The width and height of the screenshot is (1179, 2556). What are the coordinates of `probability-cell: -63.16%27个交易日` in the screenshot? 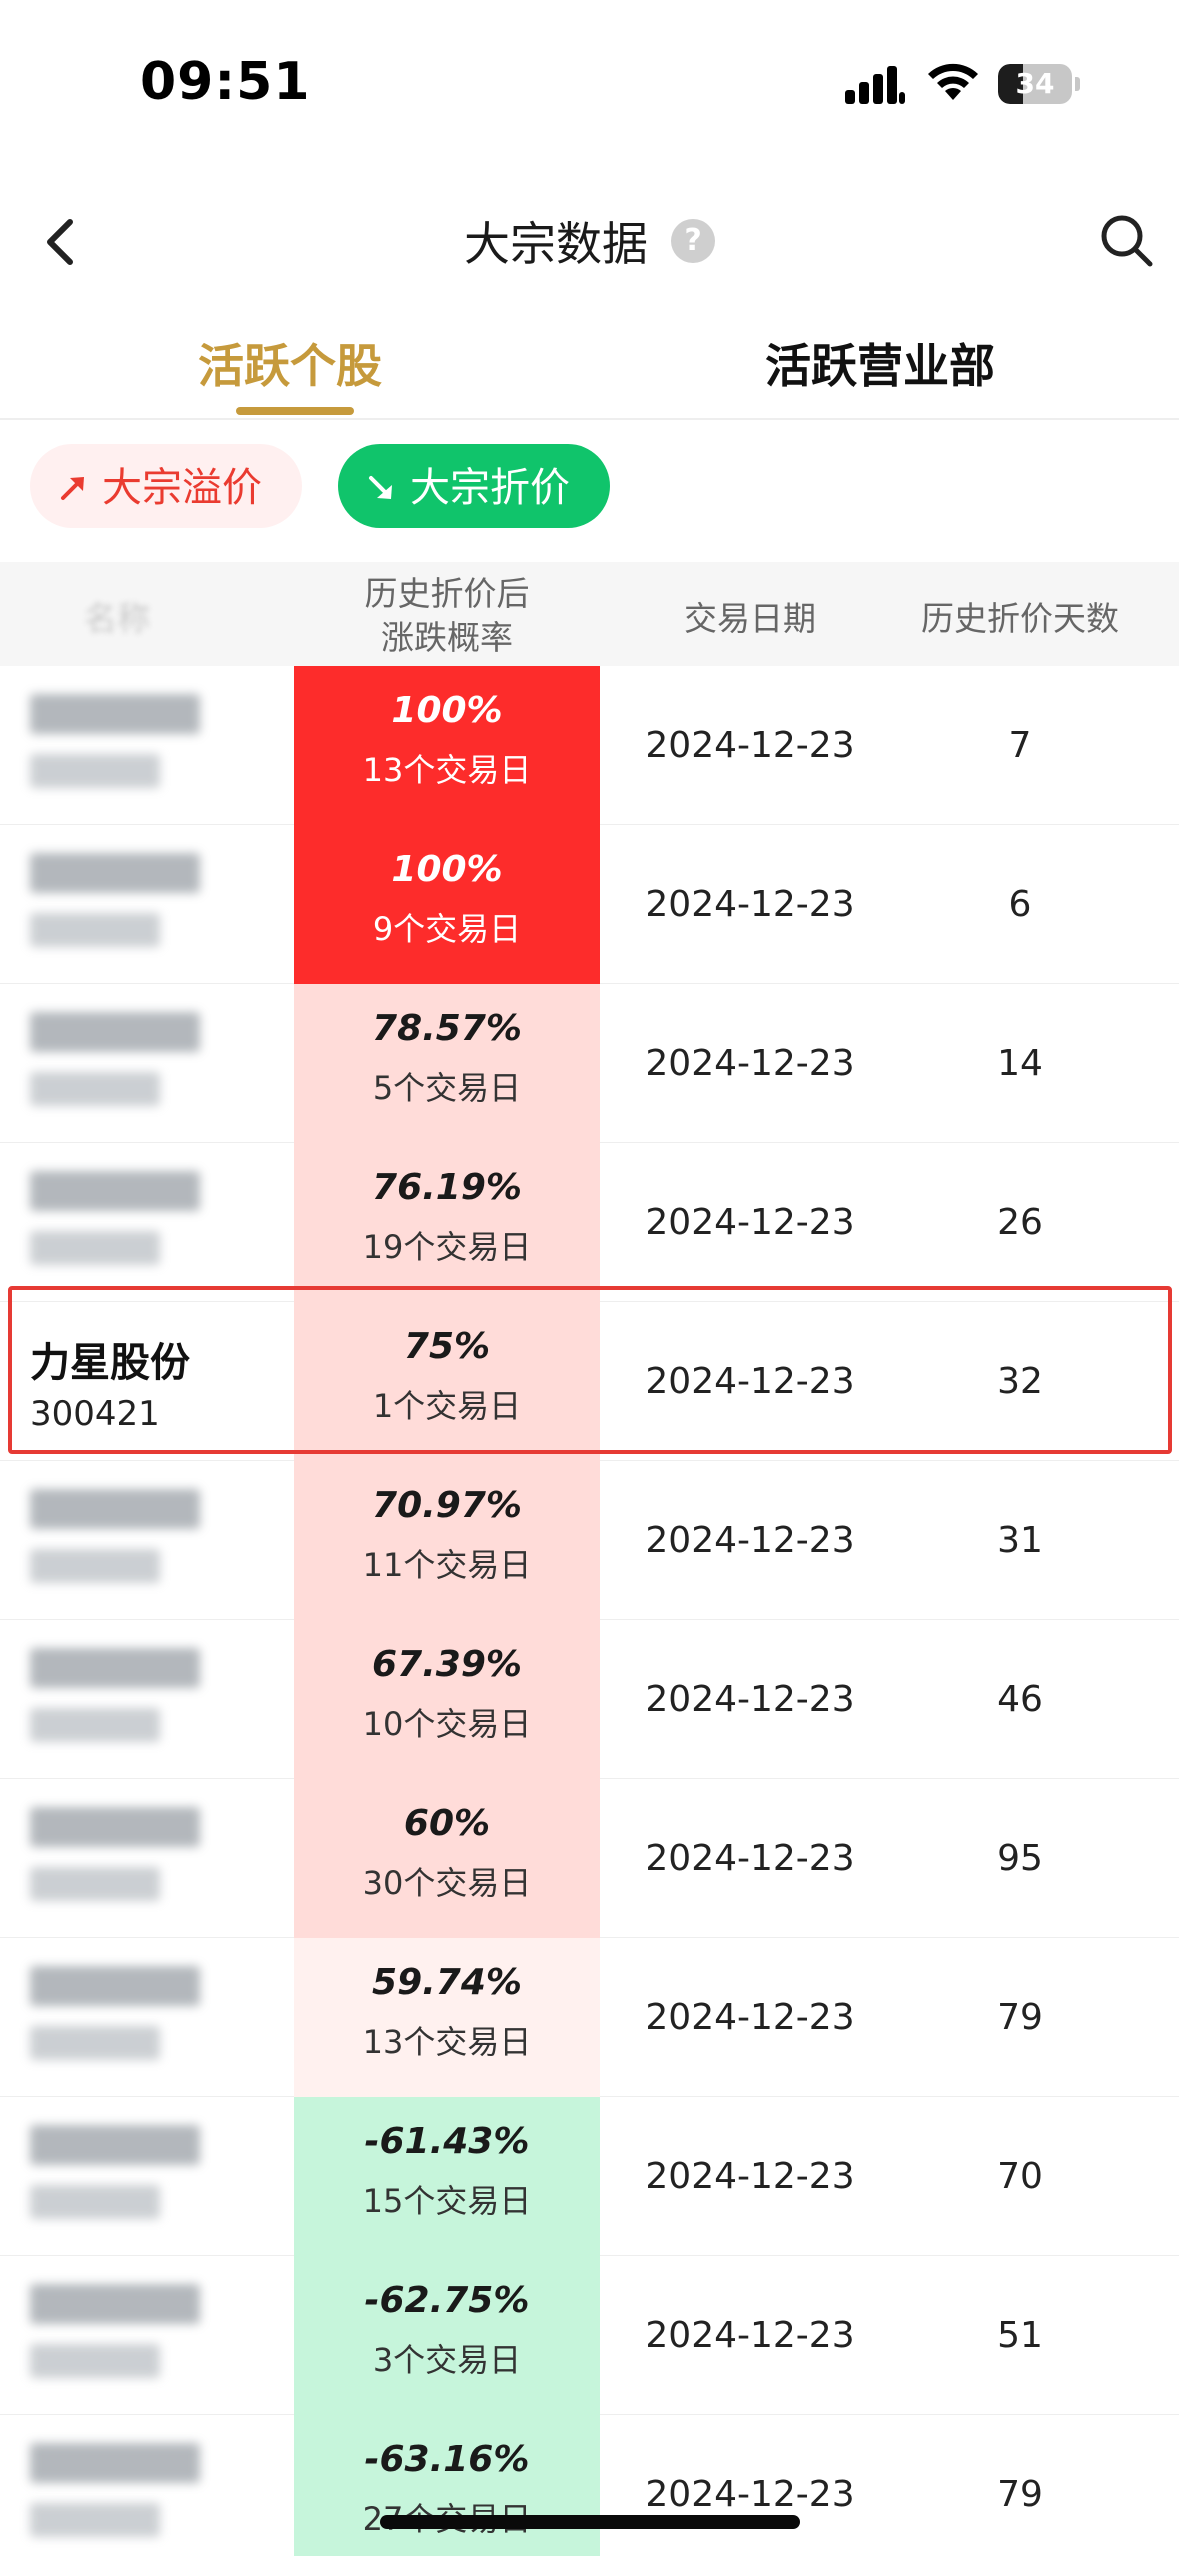 It's located at (447, 2485).